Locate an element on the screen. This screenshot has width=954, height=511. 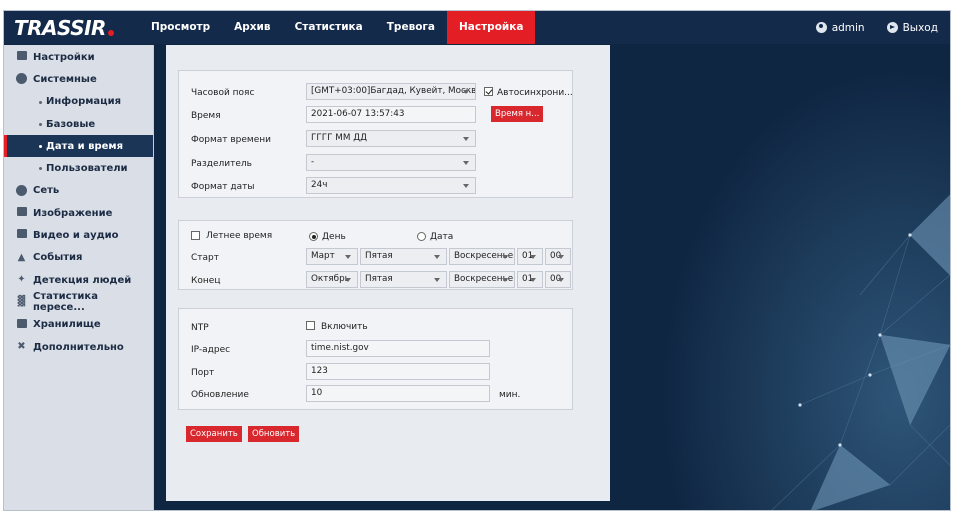
sidebar-item-events: ▲ События is located at coordinates (78, 258).